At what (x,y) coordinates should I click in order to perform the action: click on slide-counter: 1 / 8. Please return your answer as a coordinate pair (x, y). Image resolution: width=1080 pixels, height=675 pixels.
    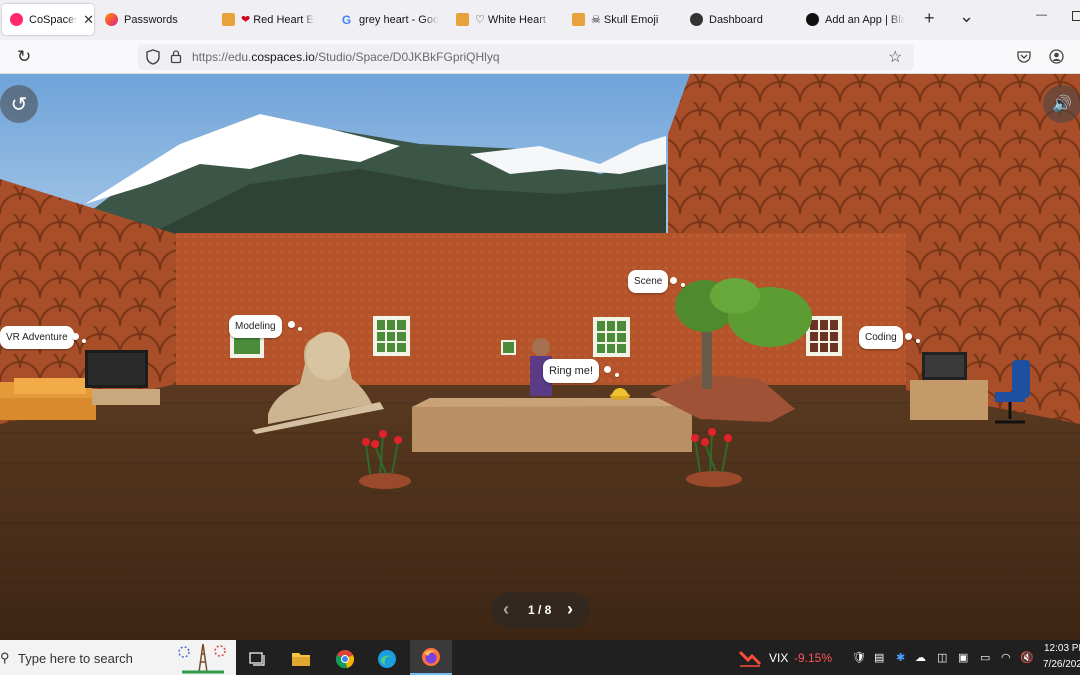
    Looking at the image, I should click on (540, 610).